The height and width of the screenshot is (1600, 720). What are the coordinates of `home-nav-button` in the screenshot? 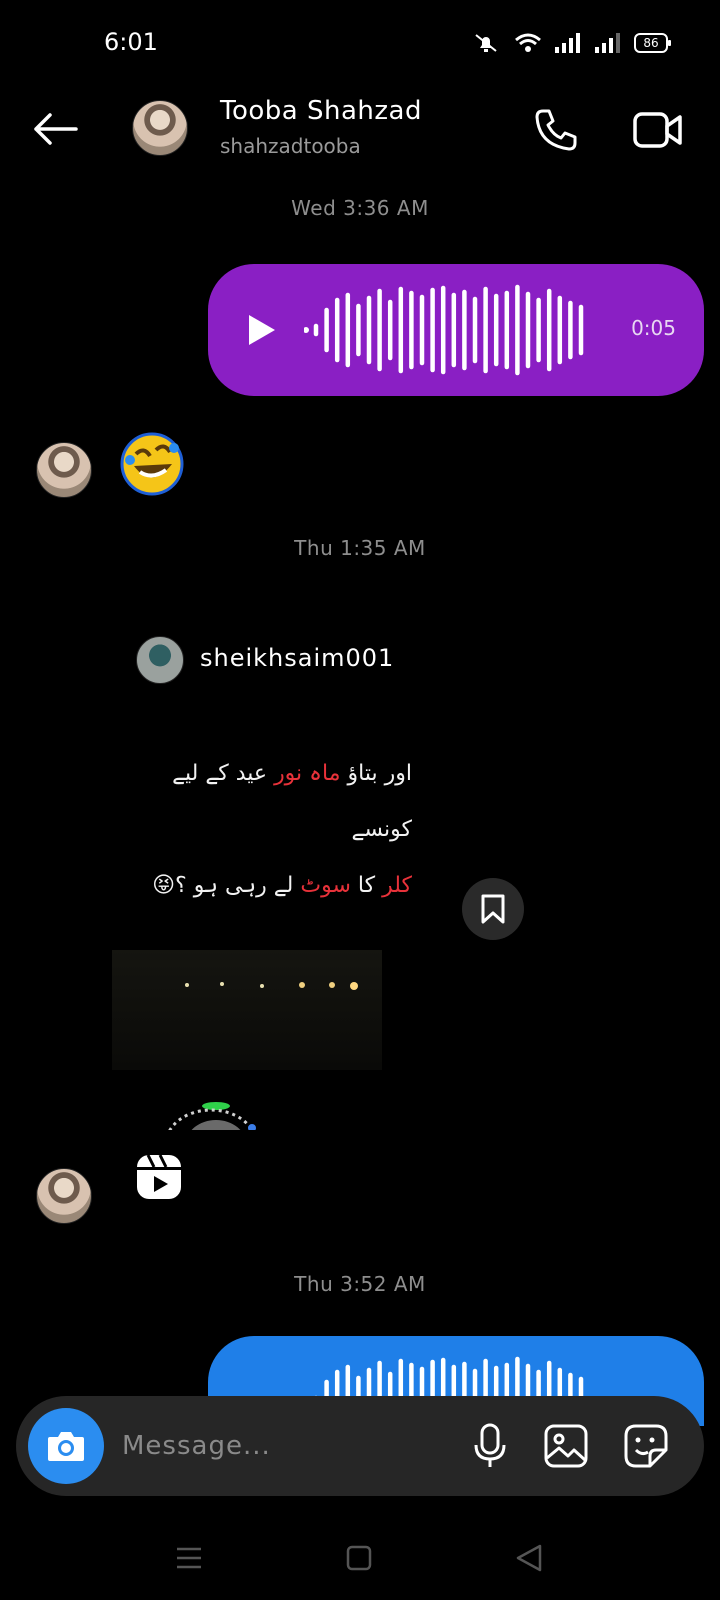 It's located at (359, 1558).